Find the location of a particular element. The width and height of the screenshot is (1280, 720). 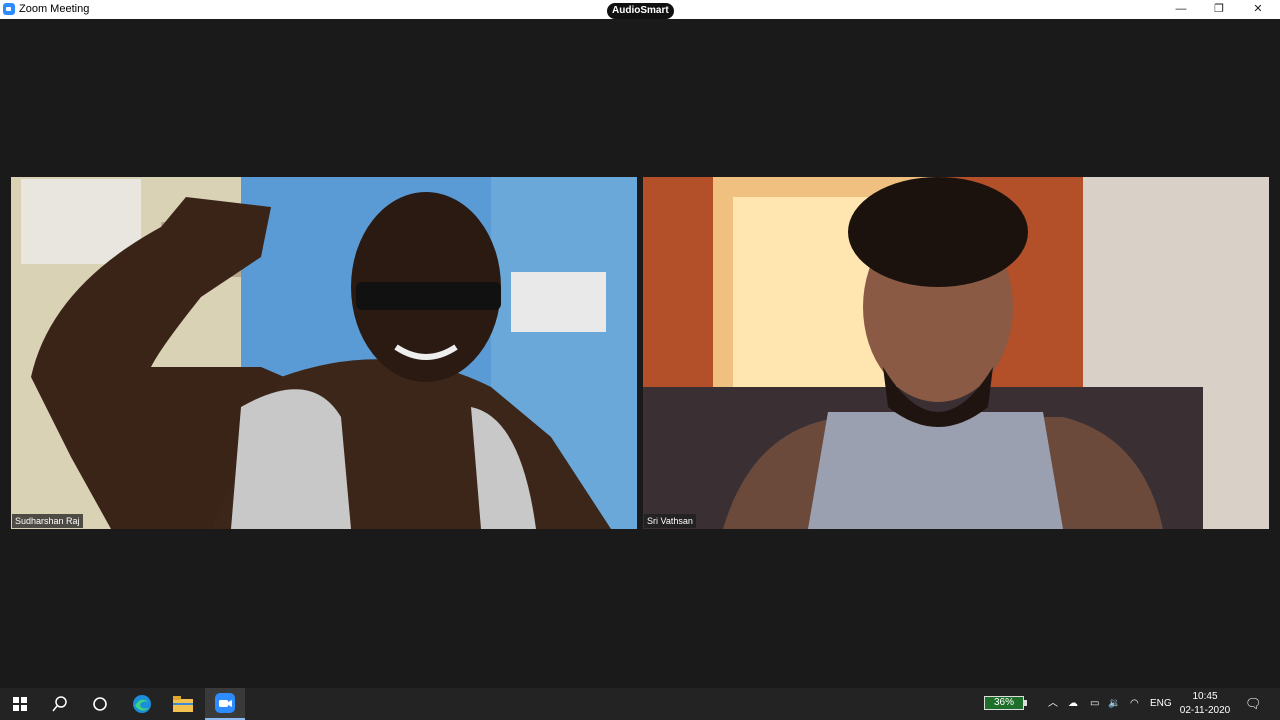

edge-browser-icon is located at coordinates (142, 704).